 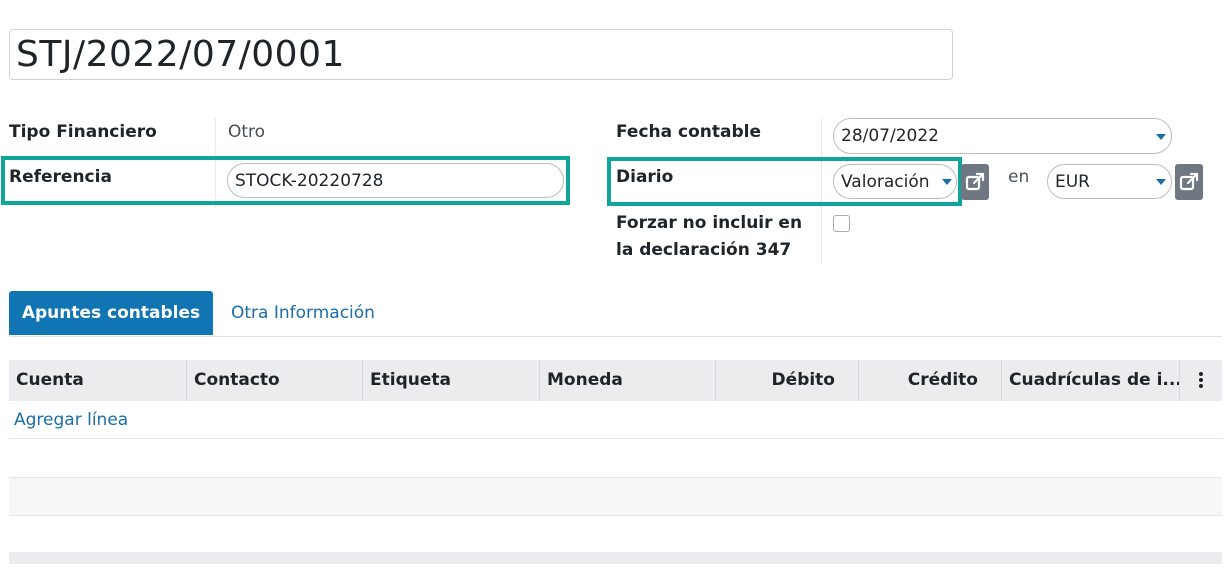 What do you see at coordinates (615, 558) in the screenshot?
I see `table-footer` at bounding box center [615, 558].